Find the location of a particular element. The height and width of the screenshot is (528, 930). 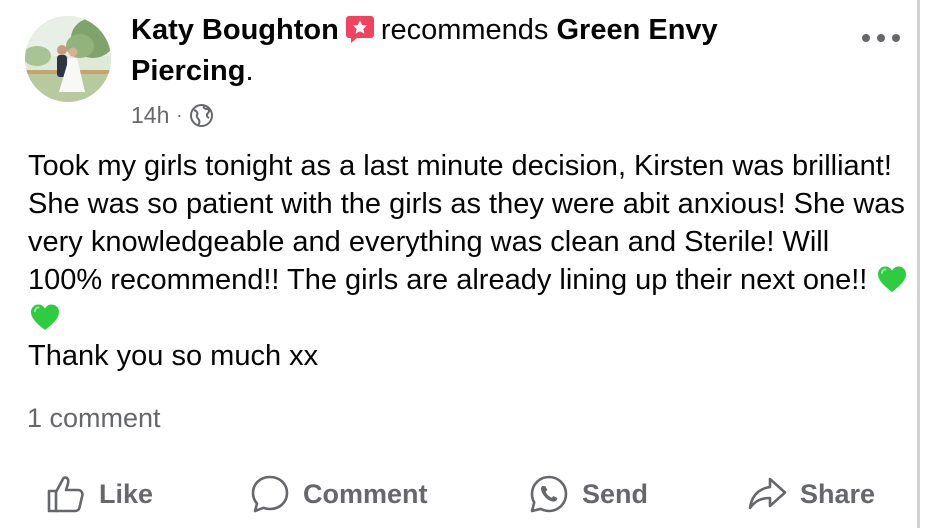

whatsapp-send-icon is located at coordinates (549, 494).